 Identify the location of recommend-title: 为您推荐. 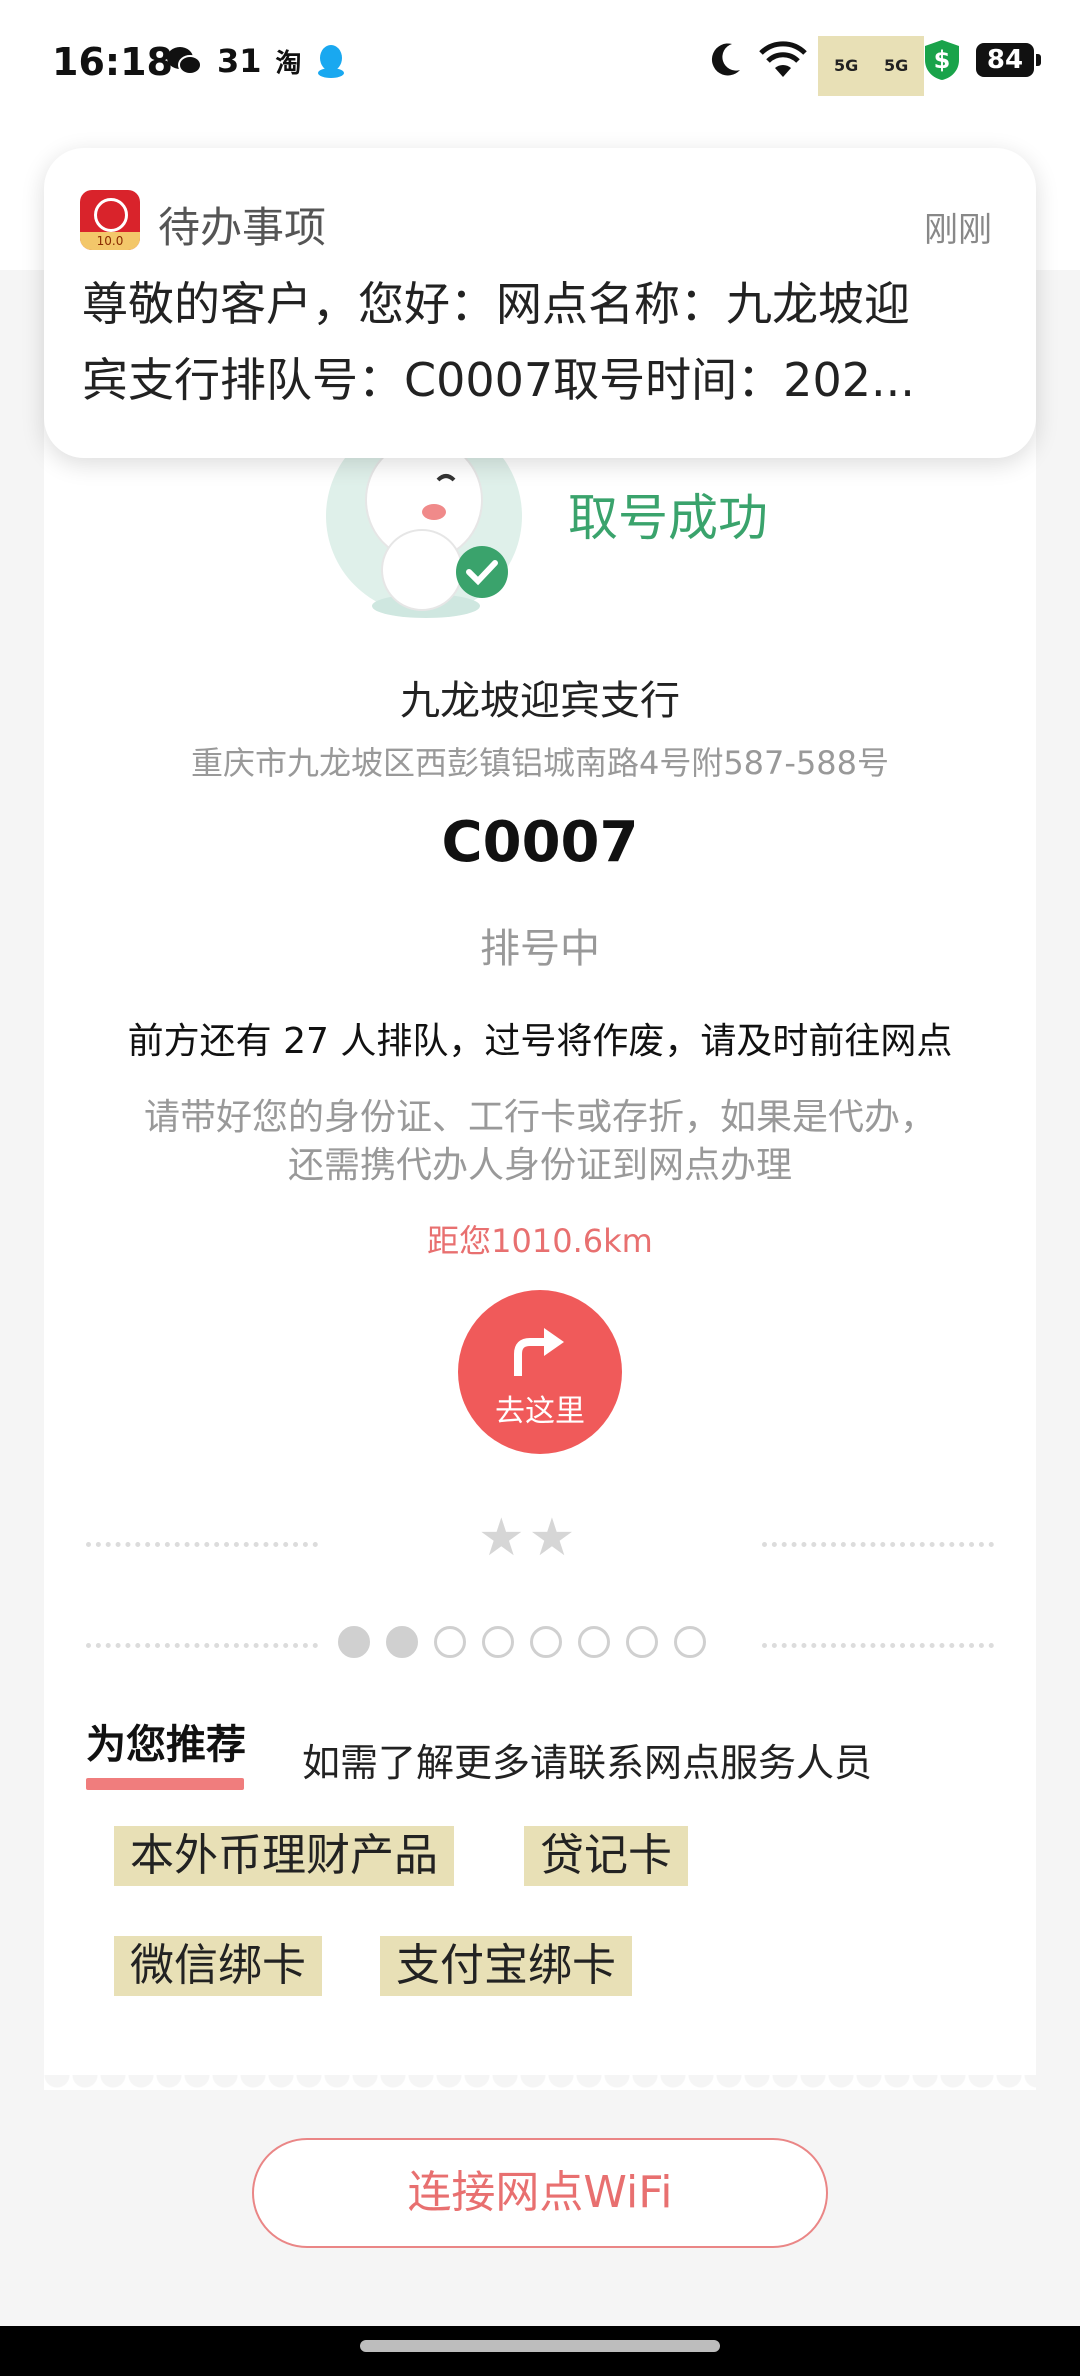
(166, 1745).